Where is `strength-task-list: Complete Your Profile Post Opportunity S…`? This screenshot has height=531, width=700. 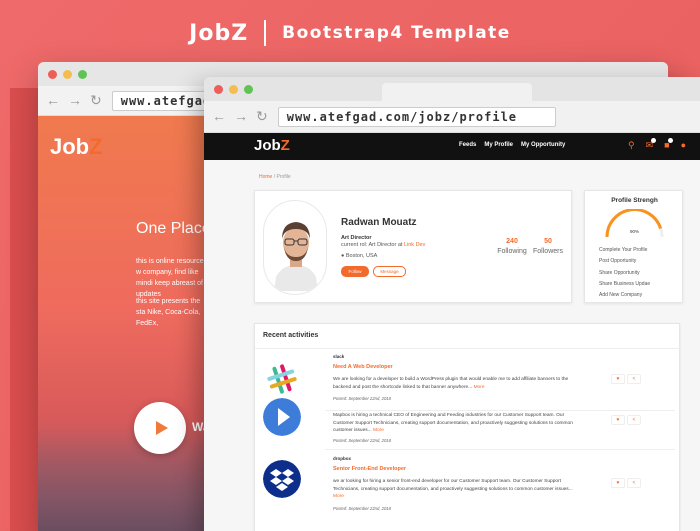 strength-task-list: Complete Your Profile Post Opportunity S… is located at coordinates (624, 273).